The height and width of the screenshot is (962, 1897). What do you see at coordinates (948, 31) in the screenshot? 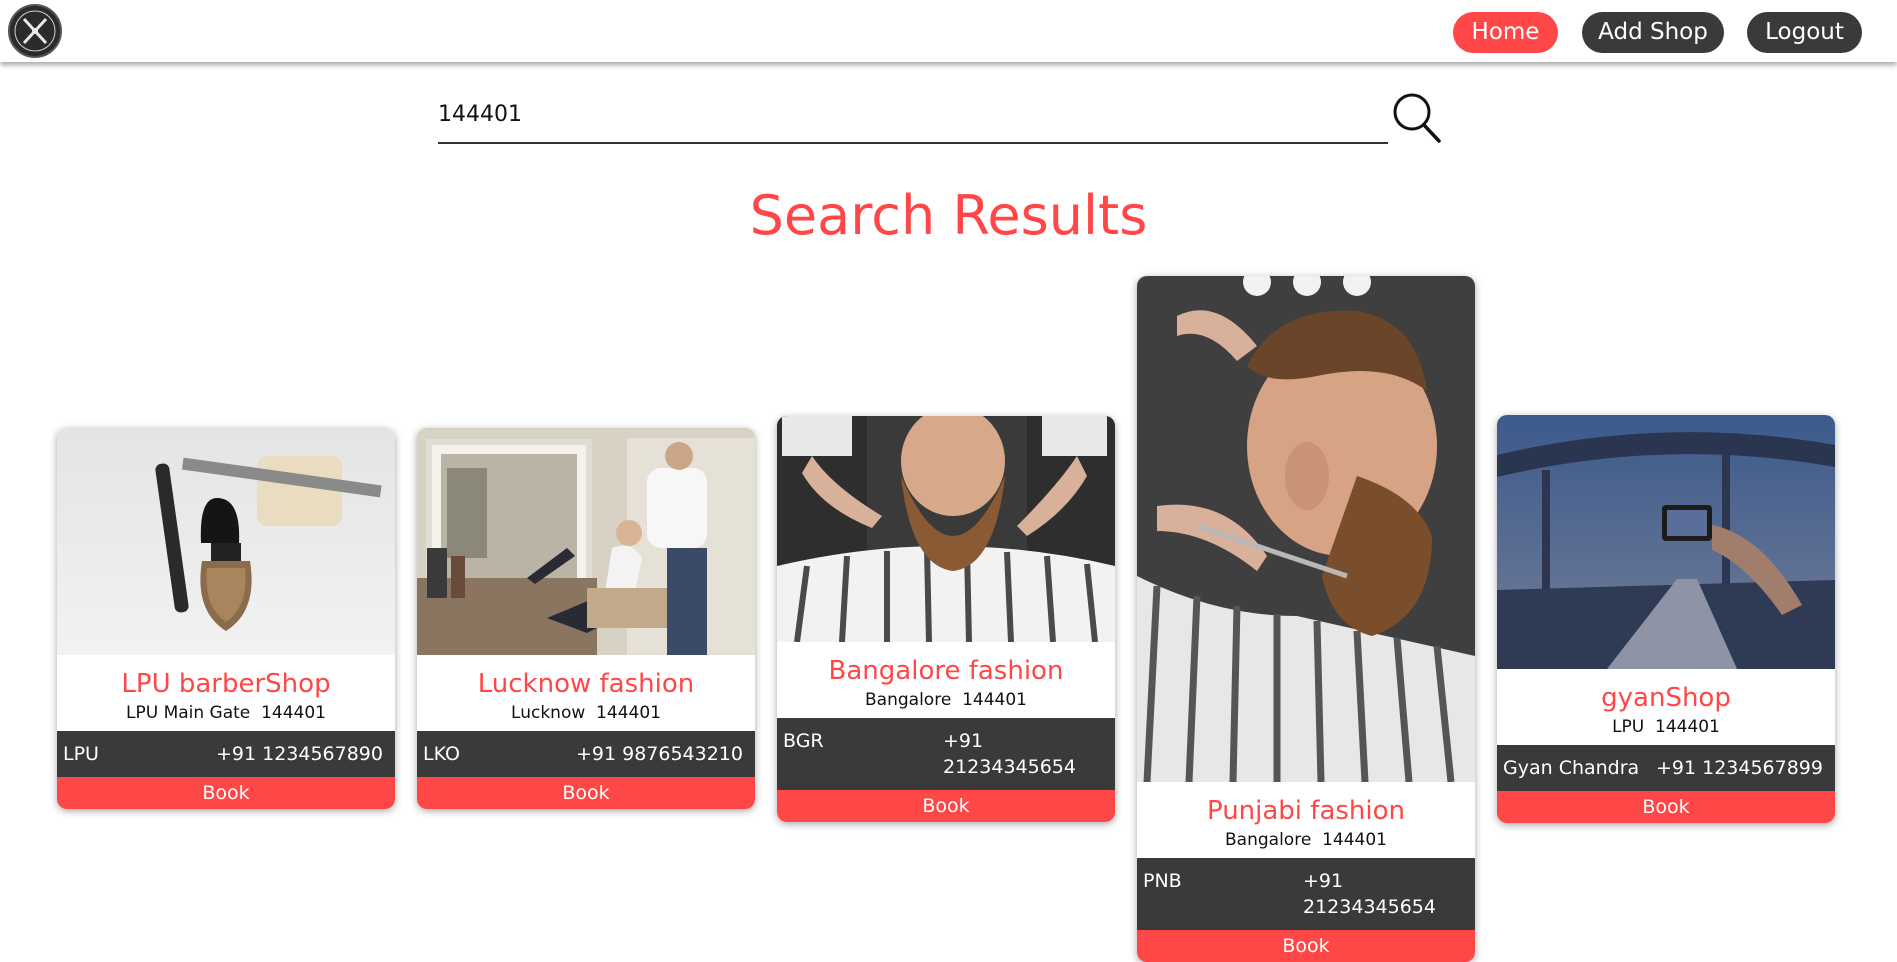
I see `navbar: Home Add Shop Logout` at bounding box center [948, 31].